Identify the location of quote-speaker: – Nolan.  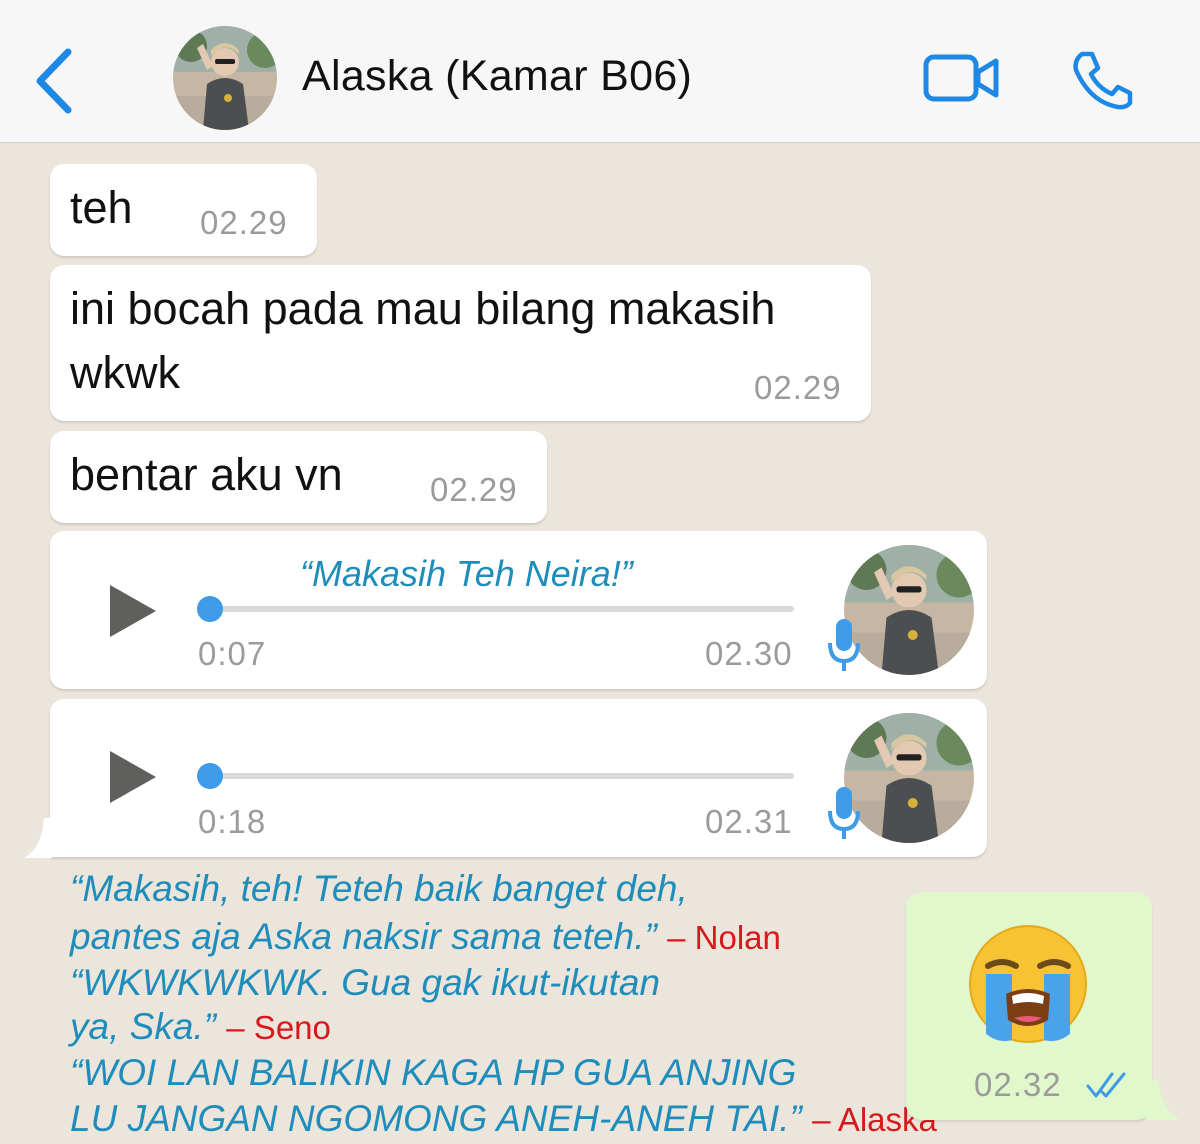
(724, 937).